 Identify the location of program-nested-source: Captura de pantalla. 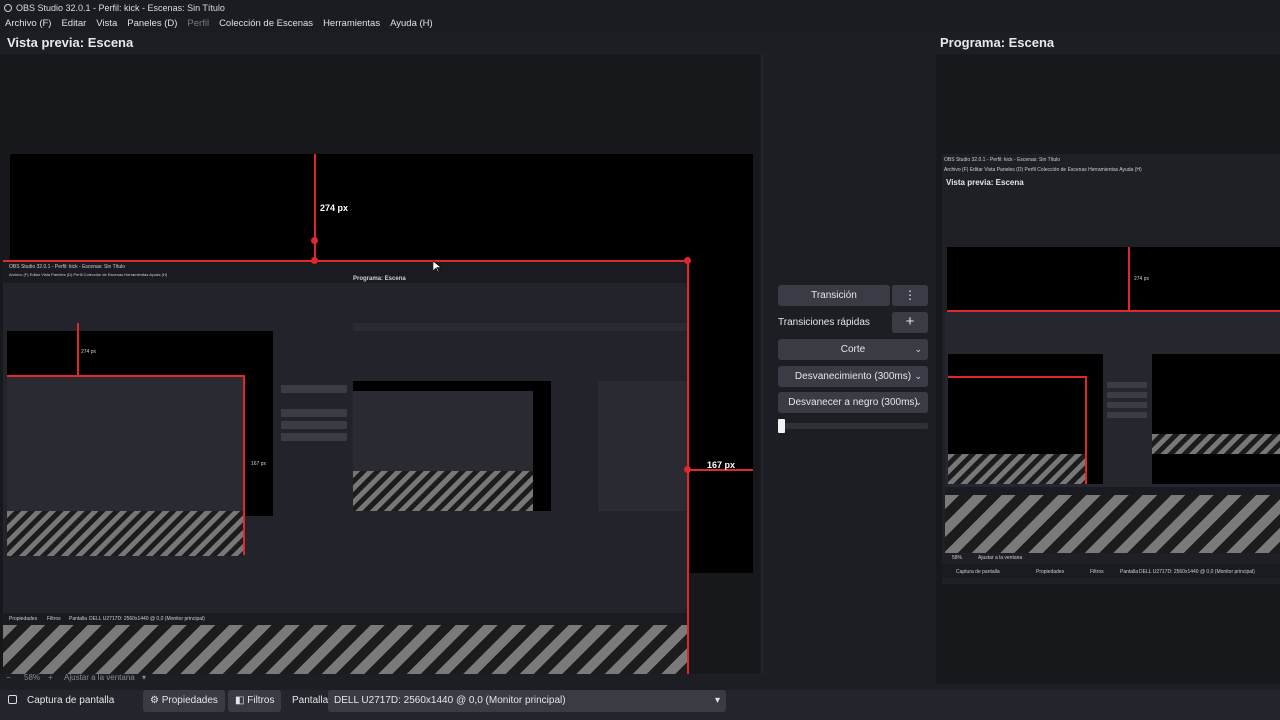
(978, 572).